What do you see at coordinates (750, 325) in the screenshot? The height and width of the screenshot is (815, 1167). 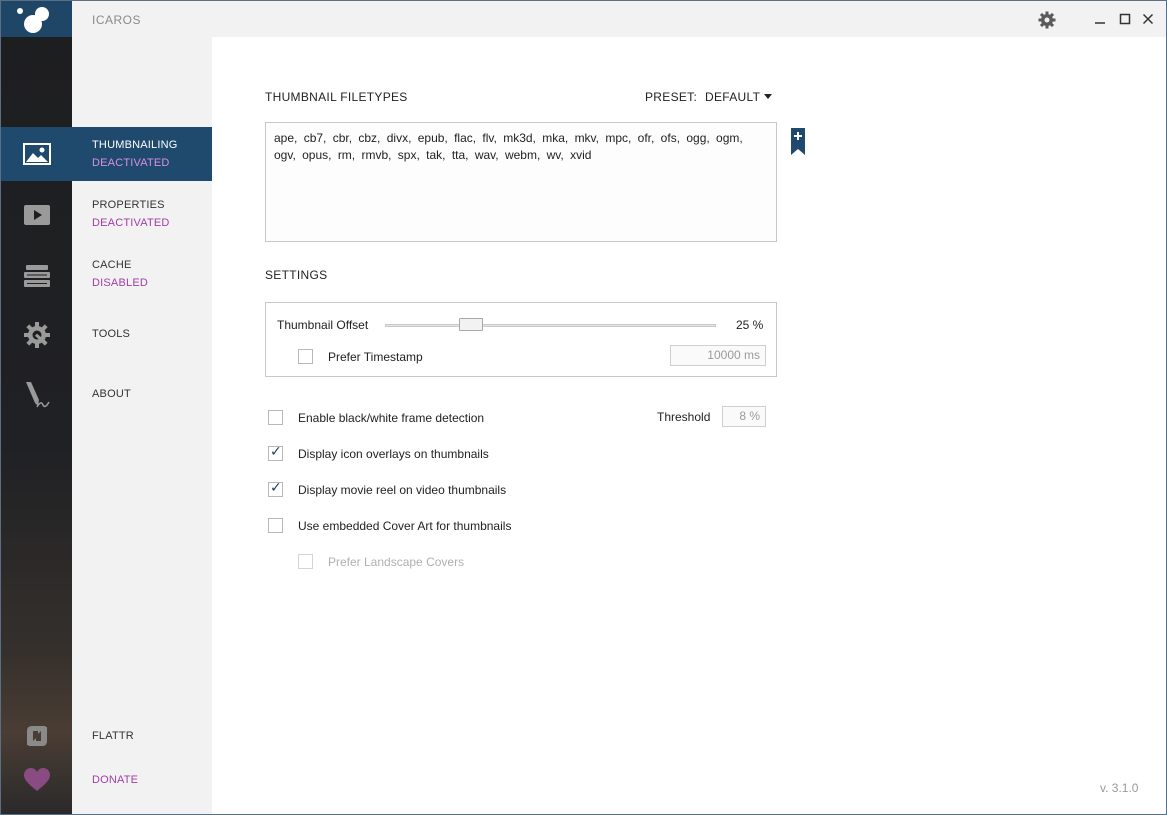 I see `thumbnail-offset-value: 25 %` at bounding box center [750, 325].